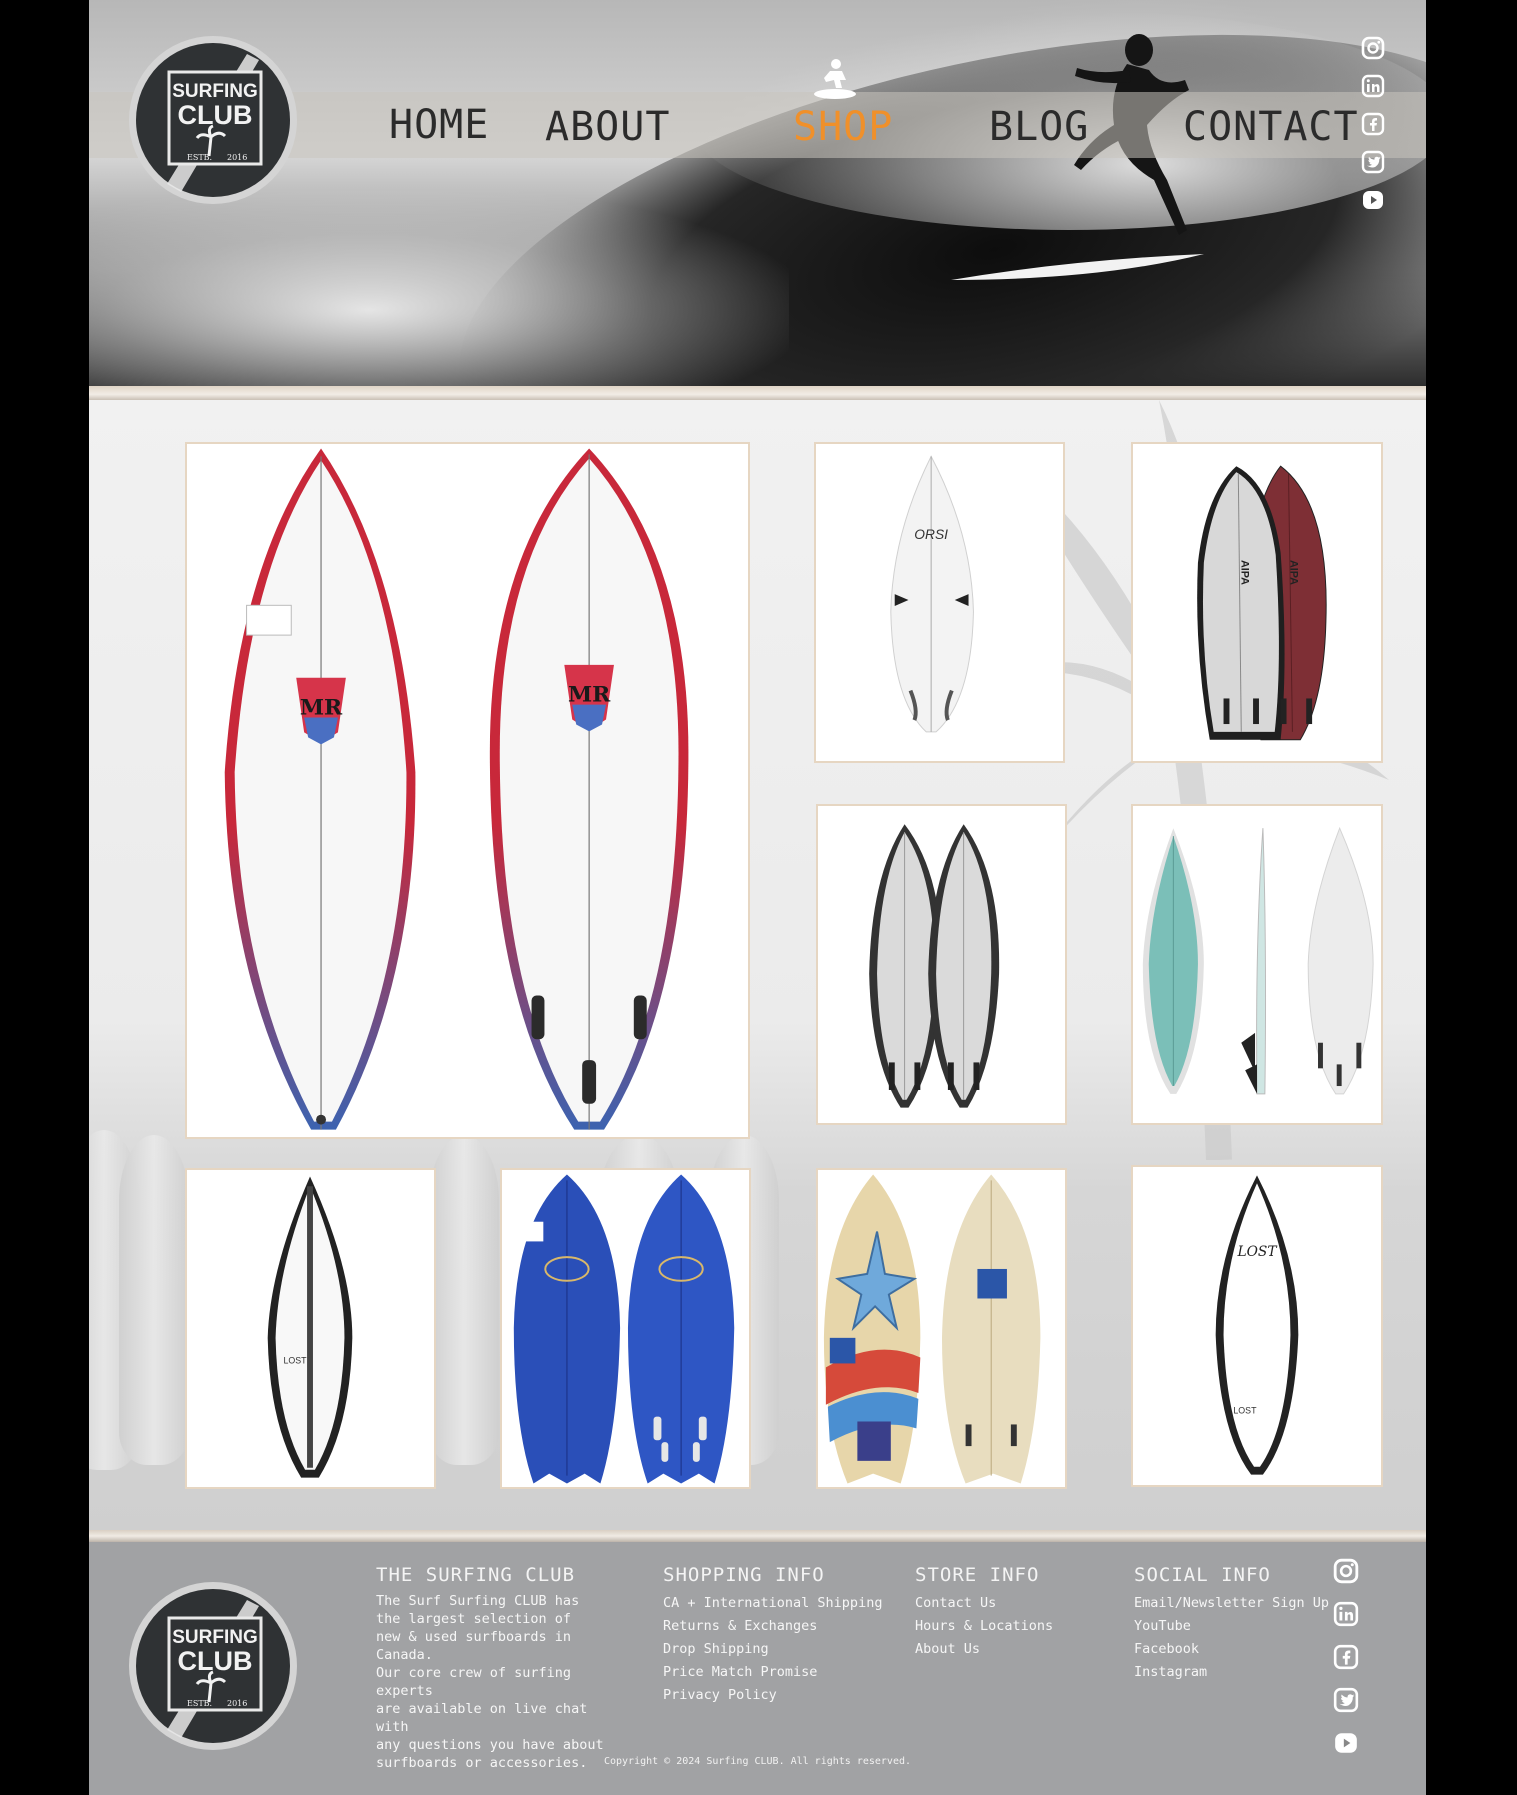 Image resolution: width=1517 pixels, height=1795 pixels. I want to click on product-card-teal-shortboard, so click(1257, 964).